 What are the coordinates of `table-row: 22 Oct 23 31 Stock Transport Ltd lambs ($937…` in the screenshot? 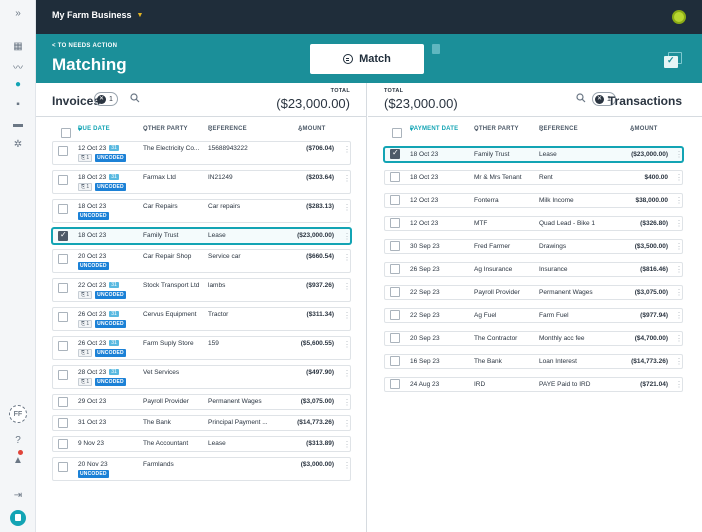 It's located at (201, 290).